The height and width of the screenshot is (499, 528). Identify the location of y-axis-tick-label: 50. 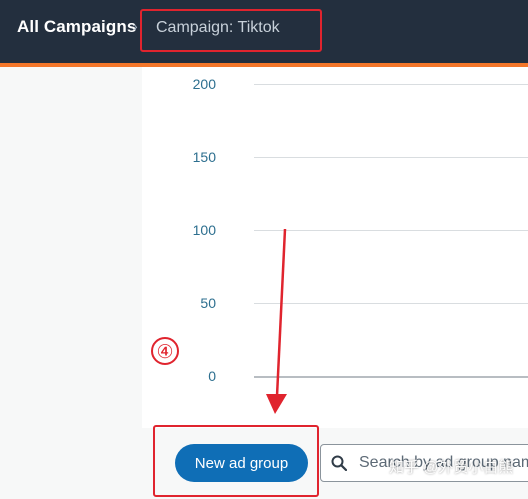
(208, 303).